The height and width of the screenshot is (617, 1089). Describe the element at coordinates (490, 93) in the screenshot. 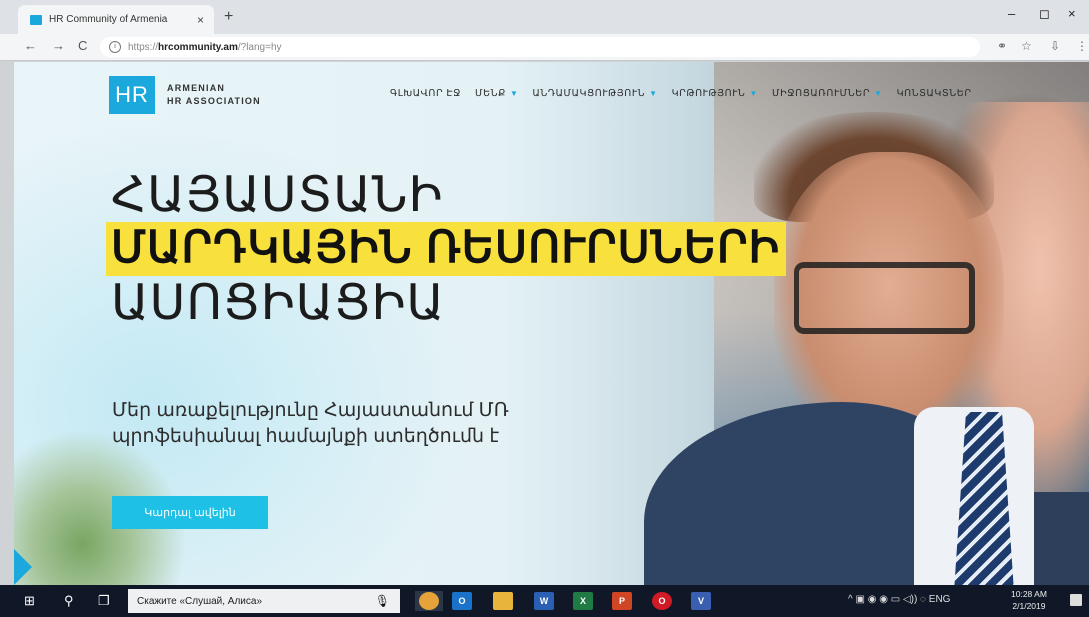

I see `nav-label: ՄԵՆՔ` at that location.